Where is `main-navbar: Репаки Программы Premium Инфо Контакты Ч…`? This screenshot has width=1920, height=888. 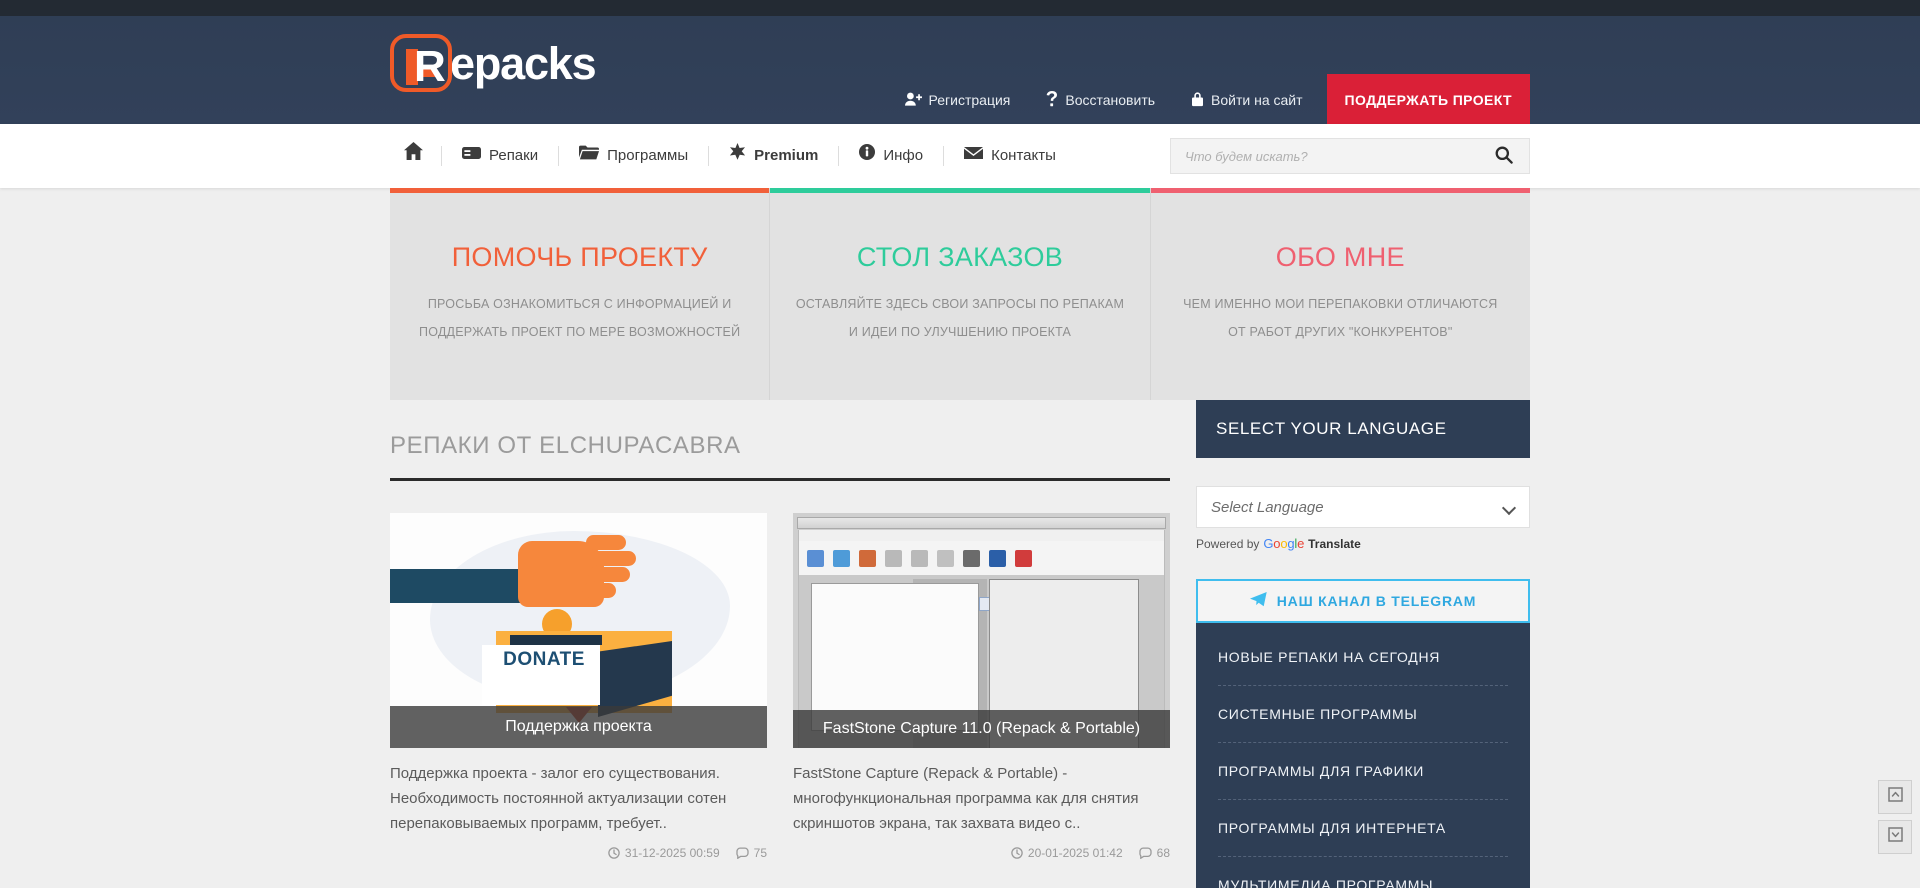
main-navbar: Репаки Программы Premium Инфо Контакты Ч… is located at coordinates (960, 156).